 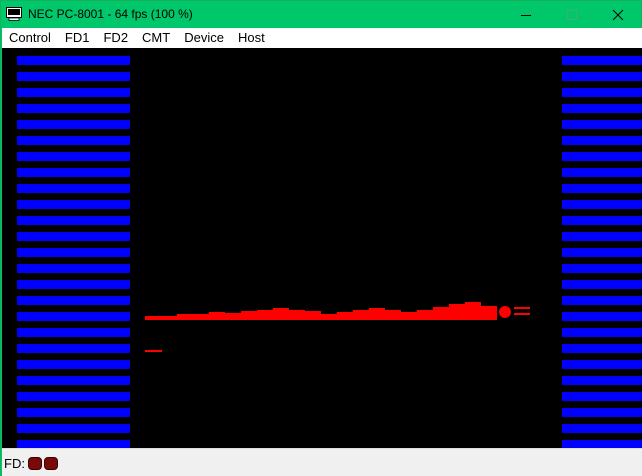 I want to click on close-icon, so click(x=618, y=14).